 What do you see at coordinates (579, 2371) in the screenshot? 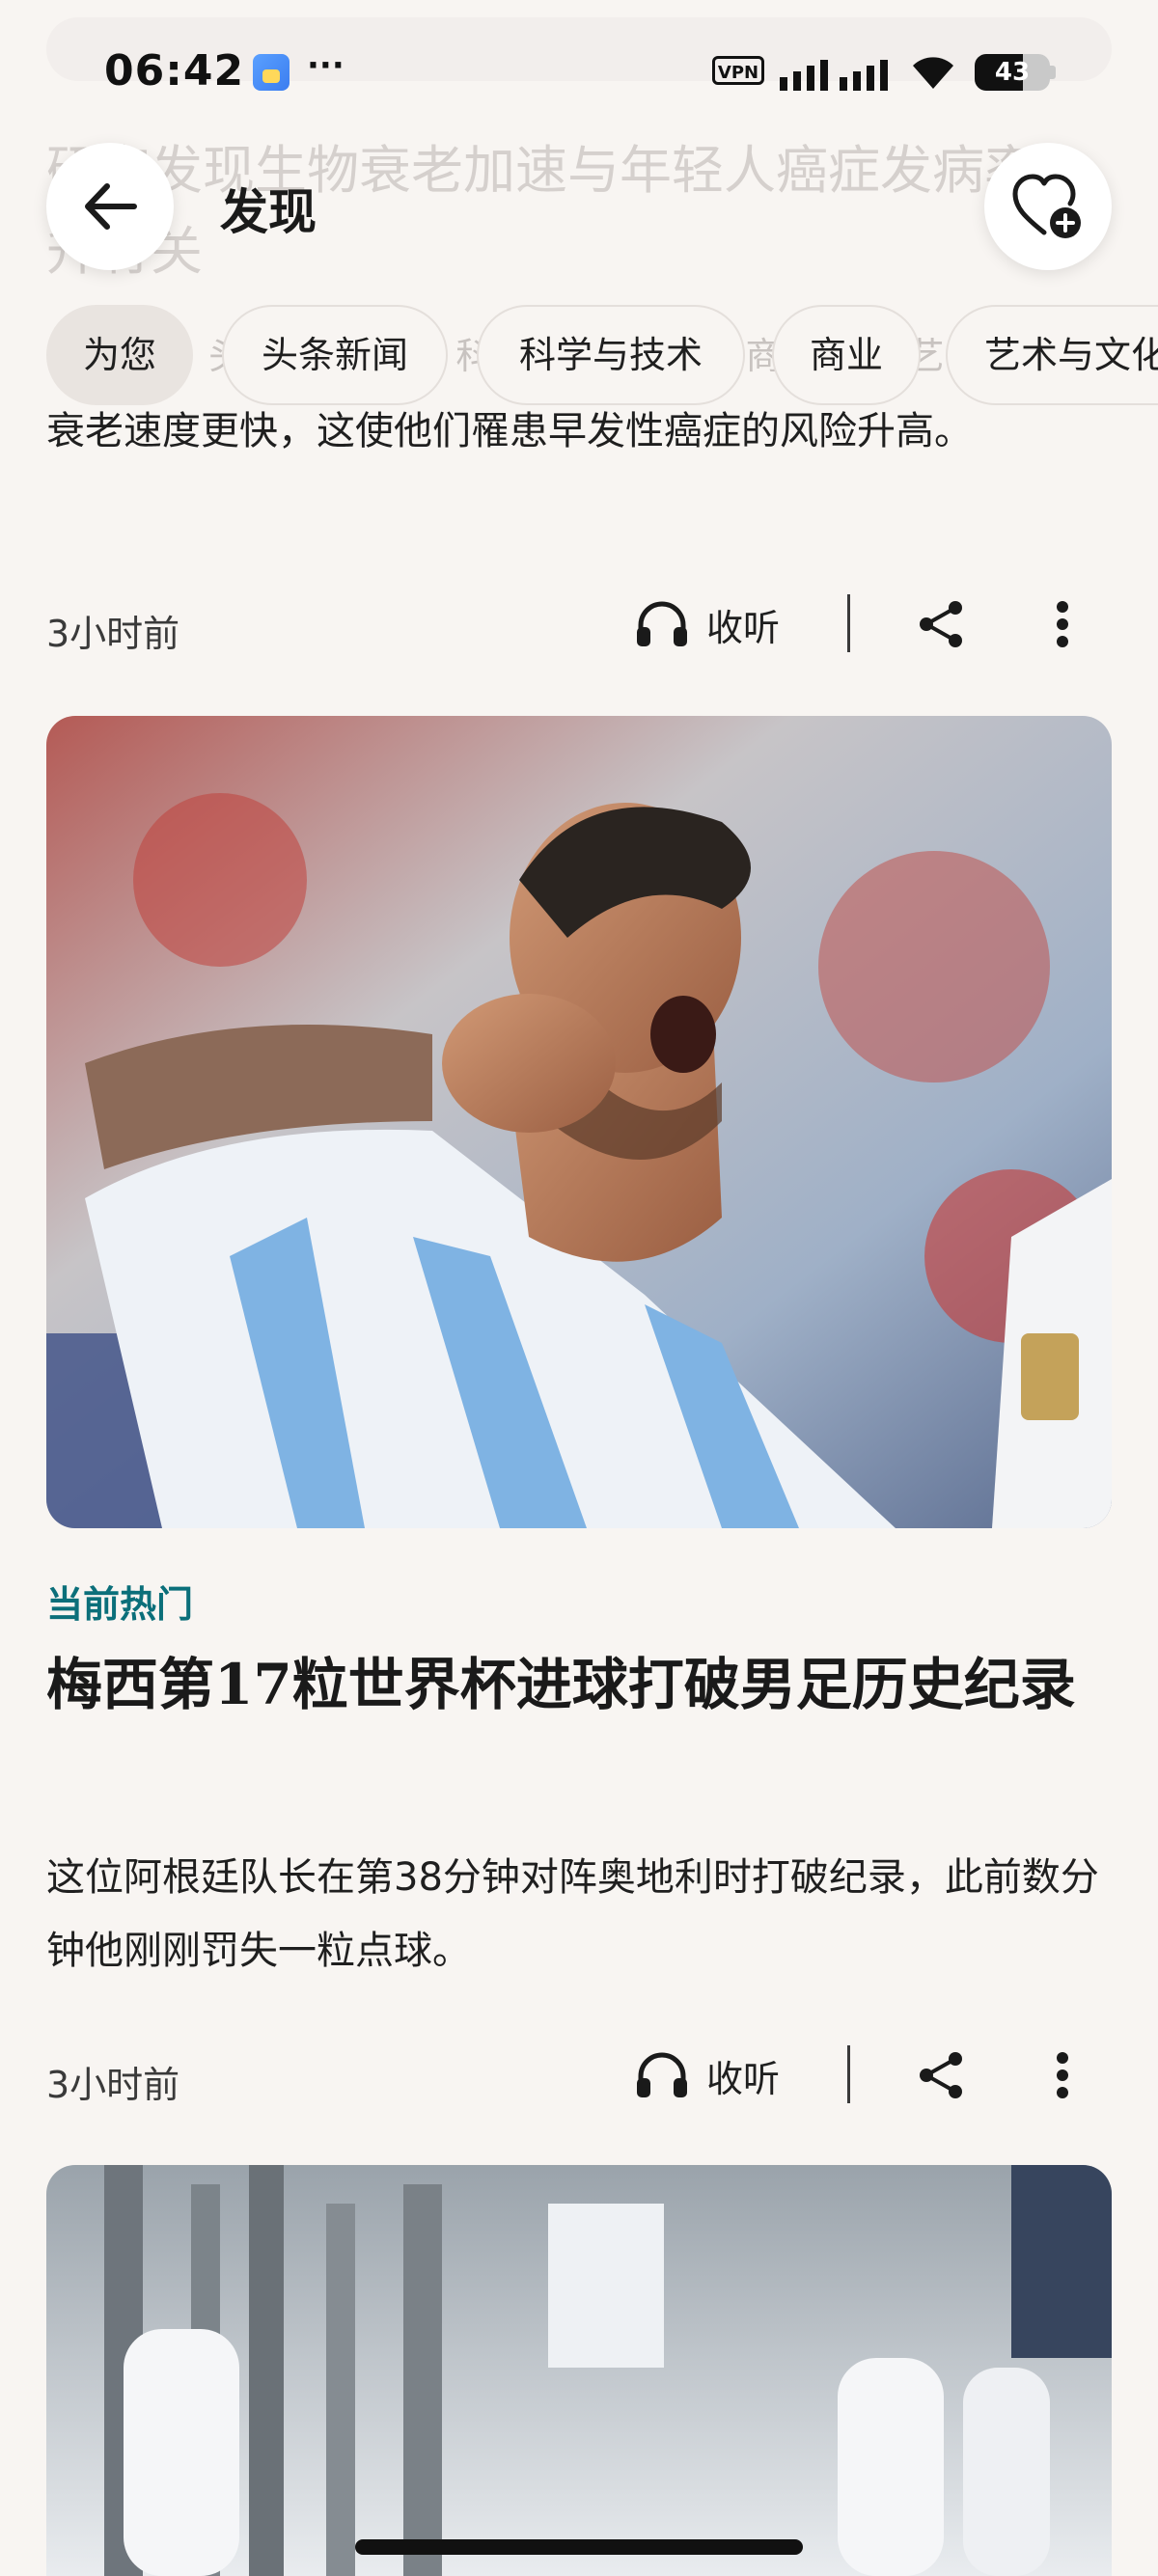
I see `article-image` at bounding box center [579, 2371].